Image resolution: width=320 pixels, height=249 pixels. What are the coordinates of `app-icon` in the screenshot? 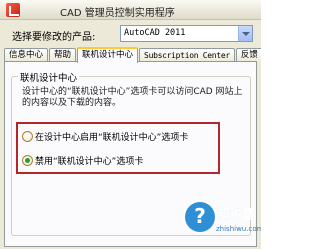 It's located at (13, 10).